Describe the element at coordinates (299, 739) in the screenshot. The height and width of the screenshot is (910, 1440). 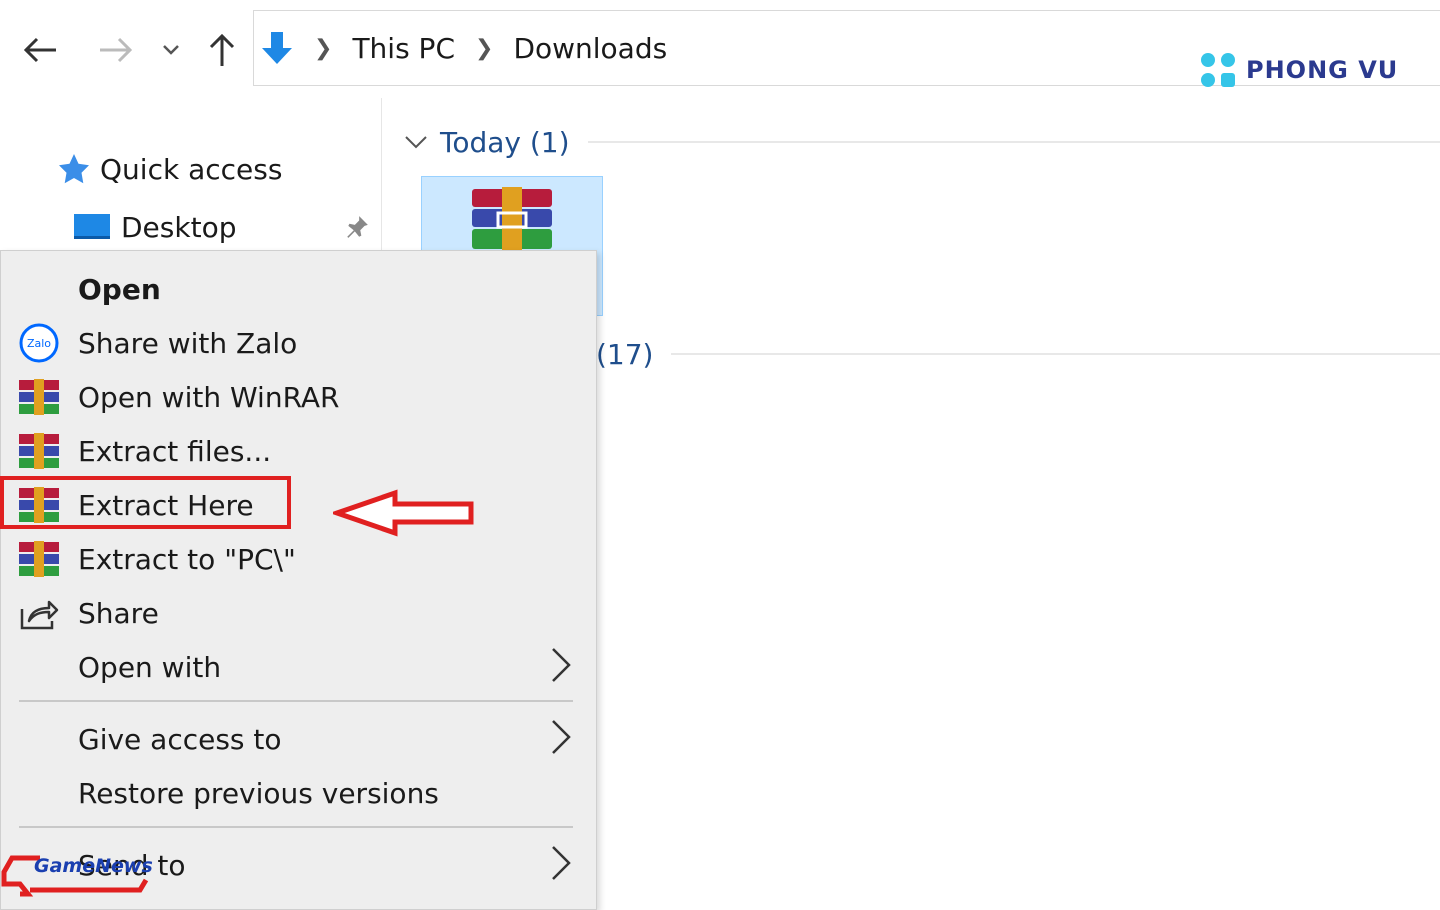
I see `menu-item-give-access: Give access to` at that location.